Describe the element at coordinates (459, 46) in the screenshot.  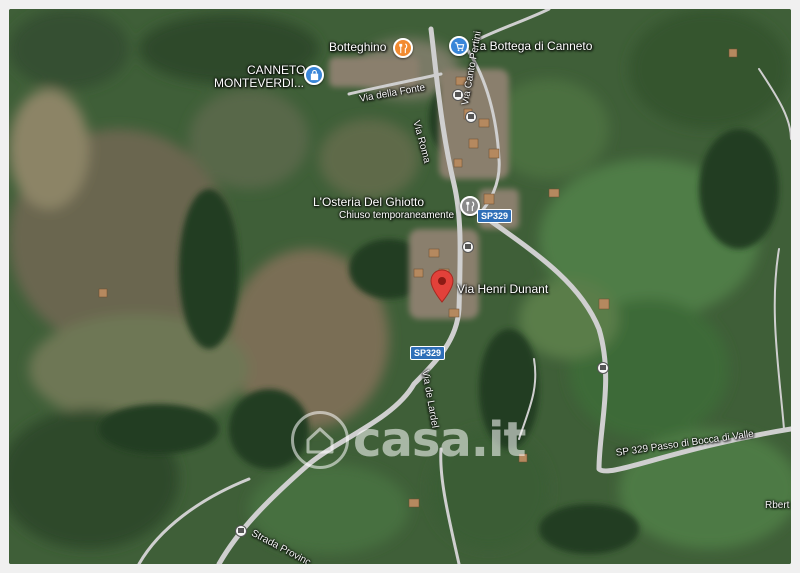
I see `shopping-cart-icon` at that location.